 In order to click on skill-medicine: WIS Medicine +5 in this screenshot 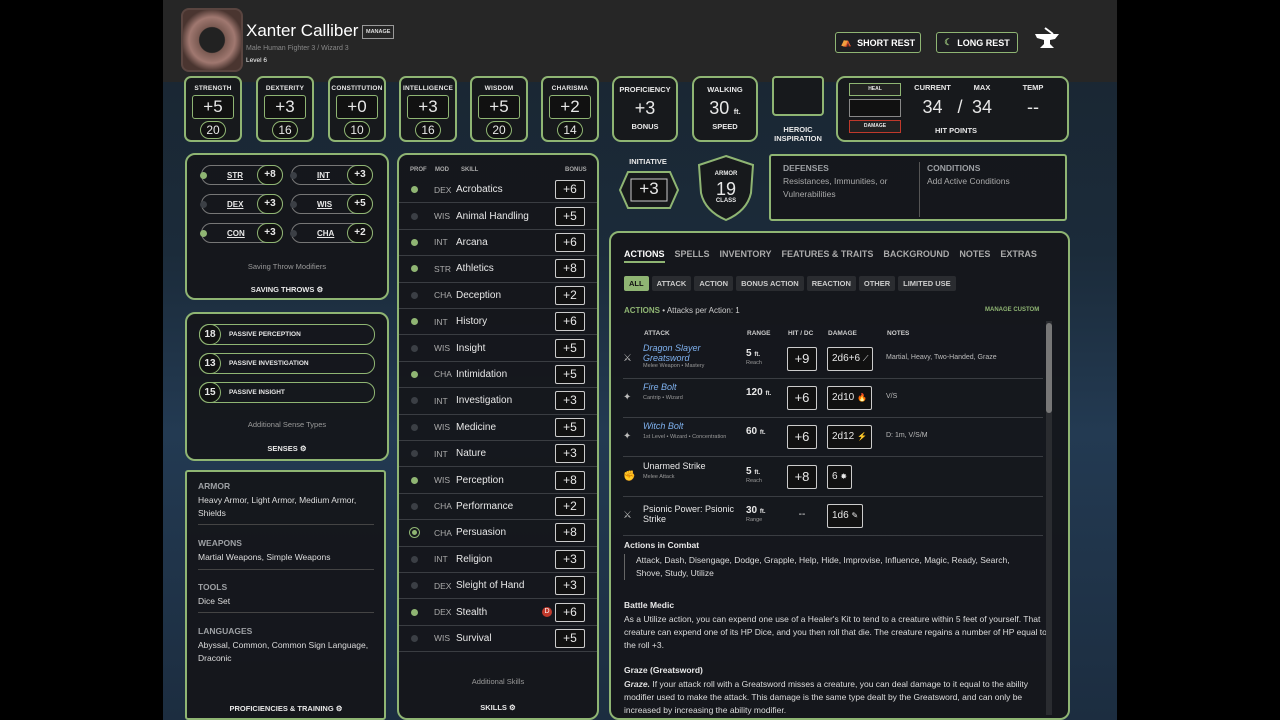, I will do `click(498, 428)`.